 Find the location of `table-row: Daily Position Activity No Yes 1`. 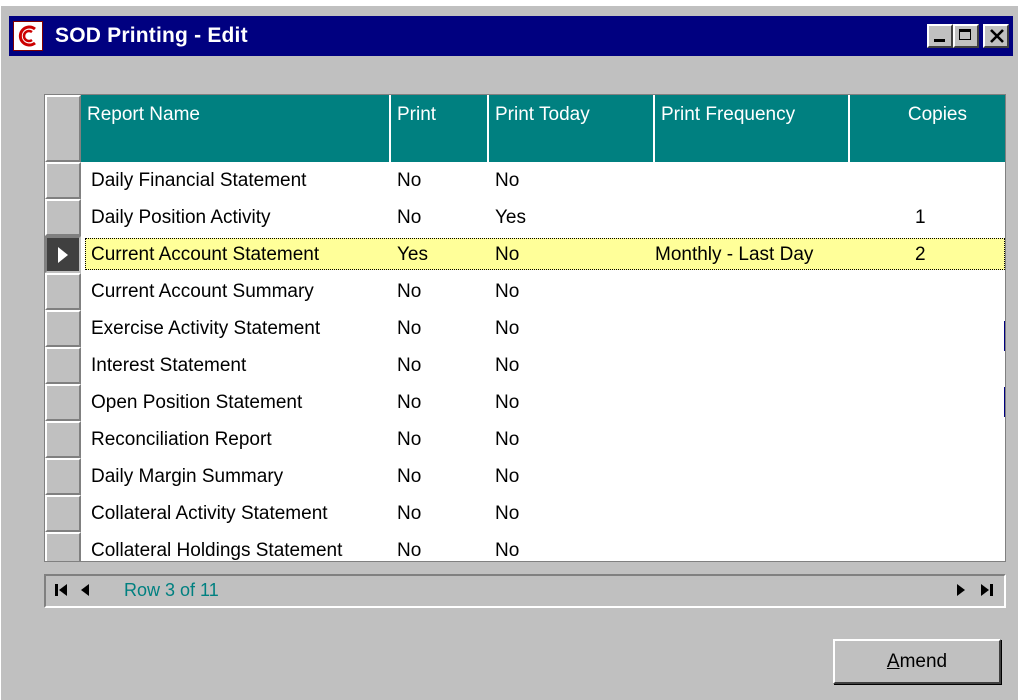

table-row: Daily Position Activity No Yes 1 is located at coordinates (525, 217).